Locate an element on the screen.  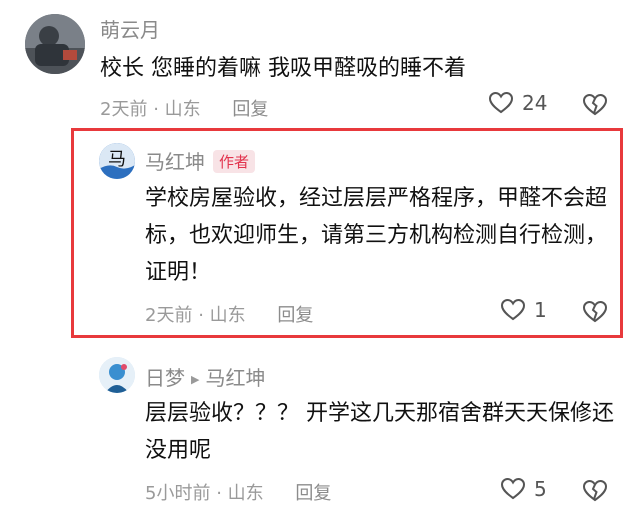
comment-text: 层层验收？？？ 开学这几天那宿舍群天天保修还没用呢 is located at coordinates (379, 432).